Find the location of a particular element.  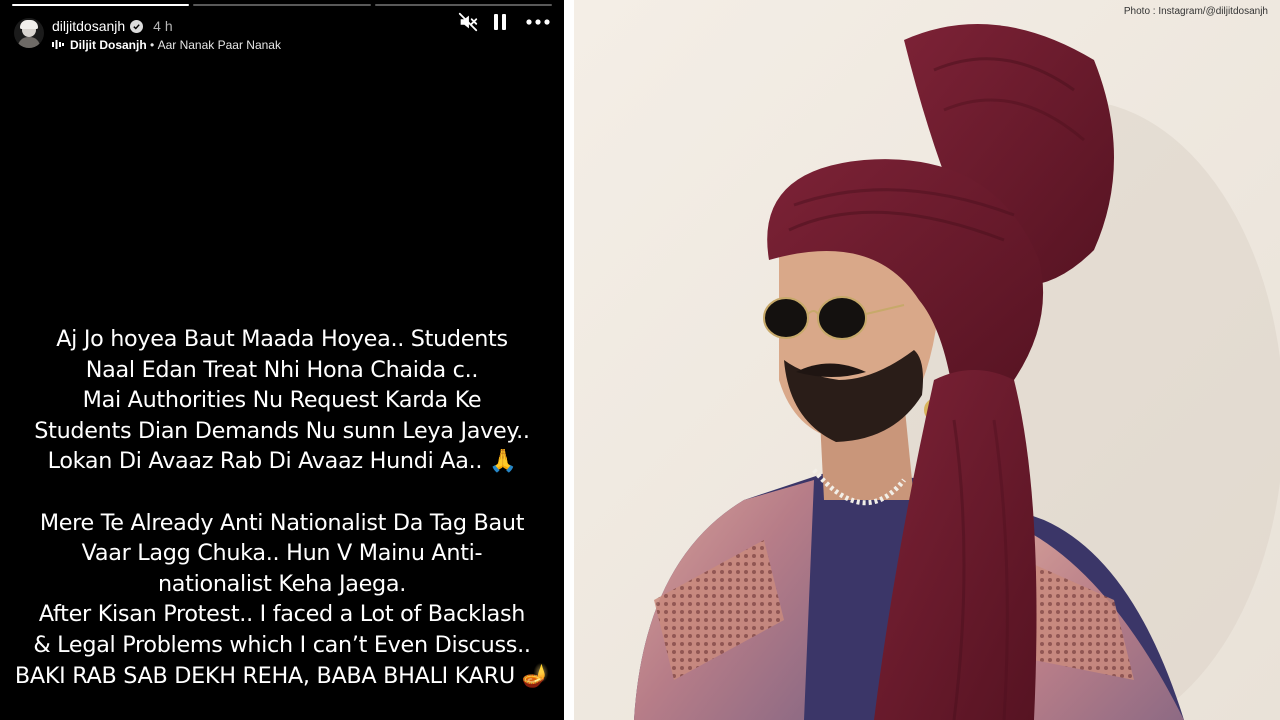

photo-credit: Photo : Instagram/@diljitdosanjh is located at coordinates (1195, 11).